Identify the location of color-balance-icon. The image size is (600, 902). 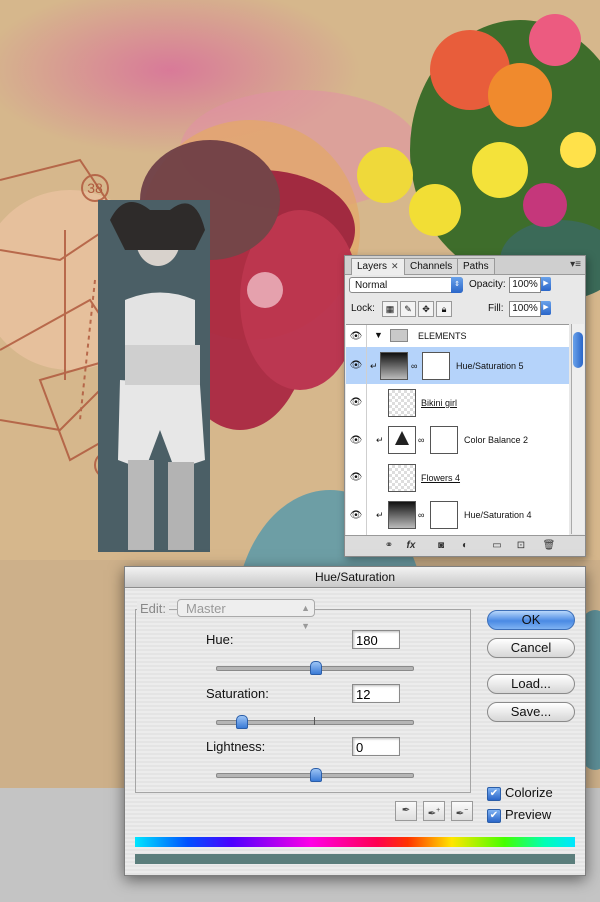
(402, 438).